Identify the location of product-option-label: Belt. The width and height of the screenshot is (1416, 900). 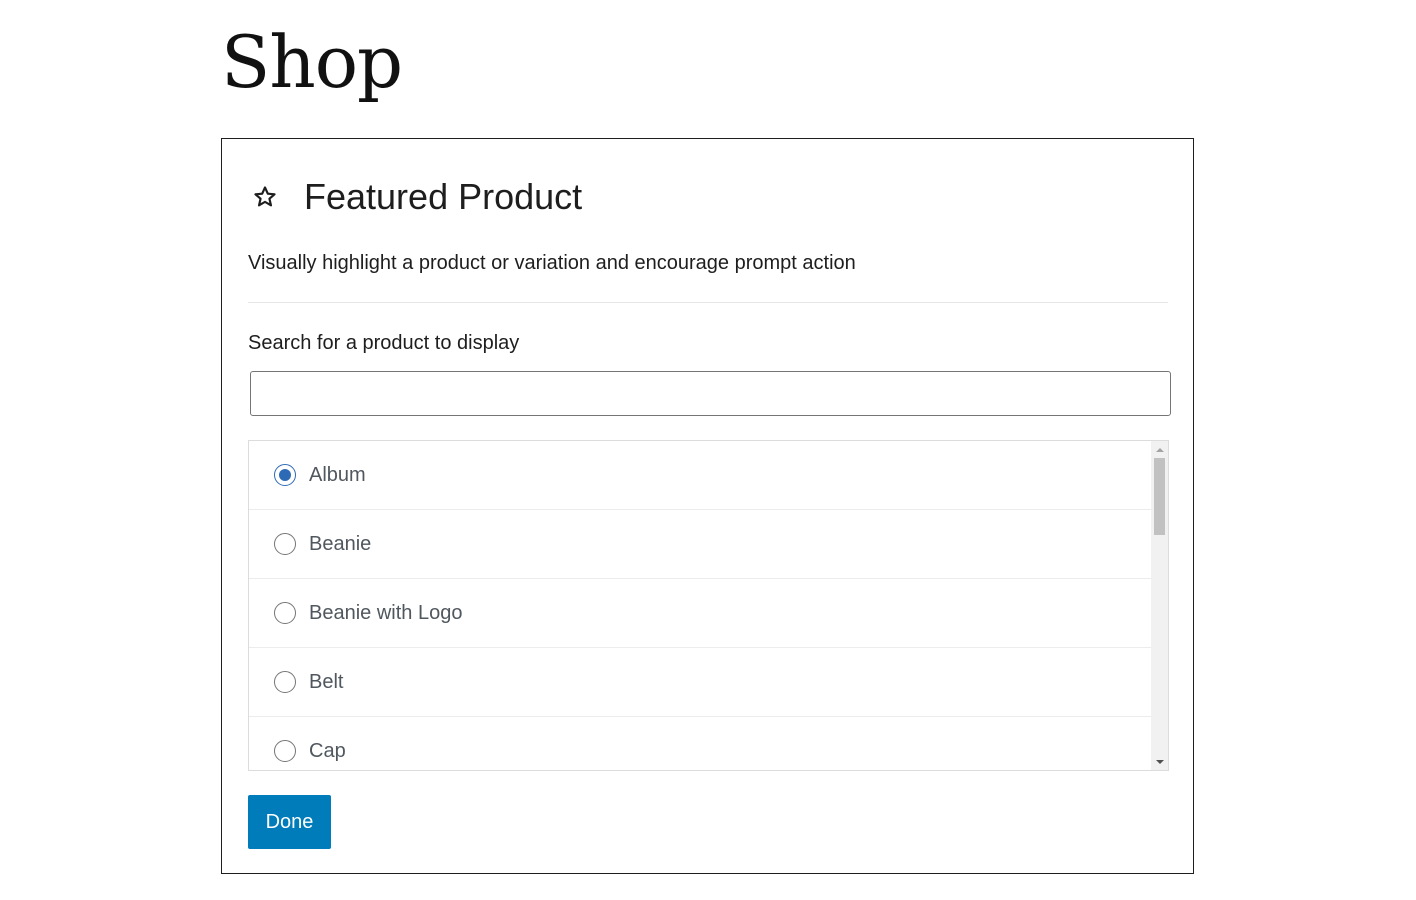
(326, 682).